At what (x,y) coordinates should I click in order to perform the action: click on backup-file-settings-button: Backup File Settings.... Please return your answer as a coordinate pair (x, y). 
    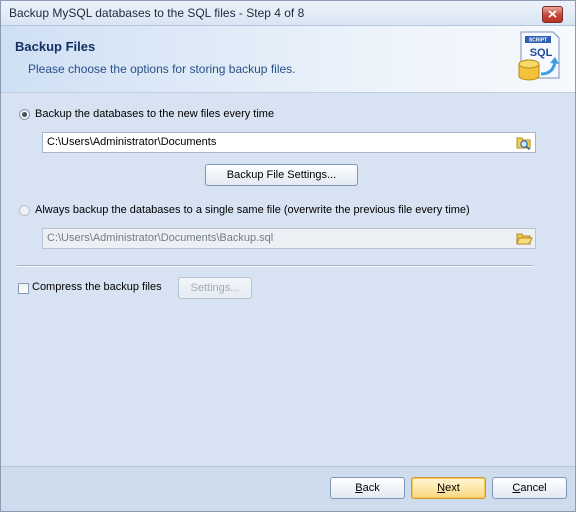
    Looking at the image, I should click on (281, 175).